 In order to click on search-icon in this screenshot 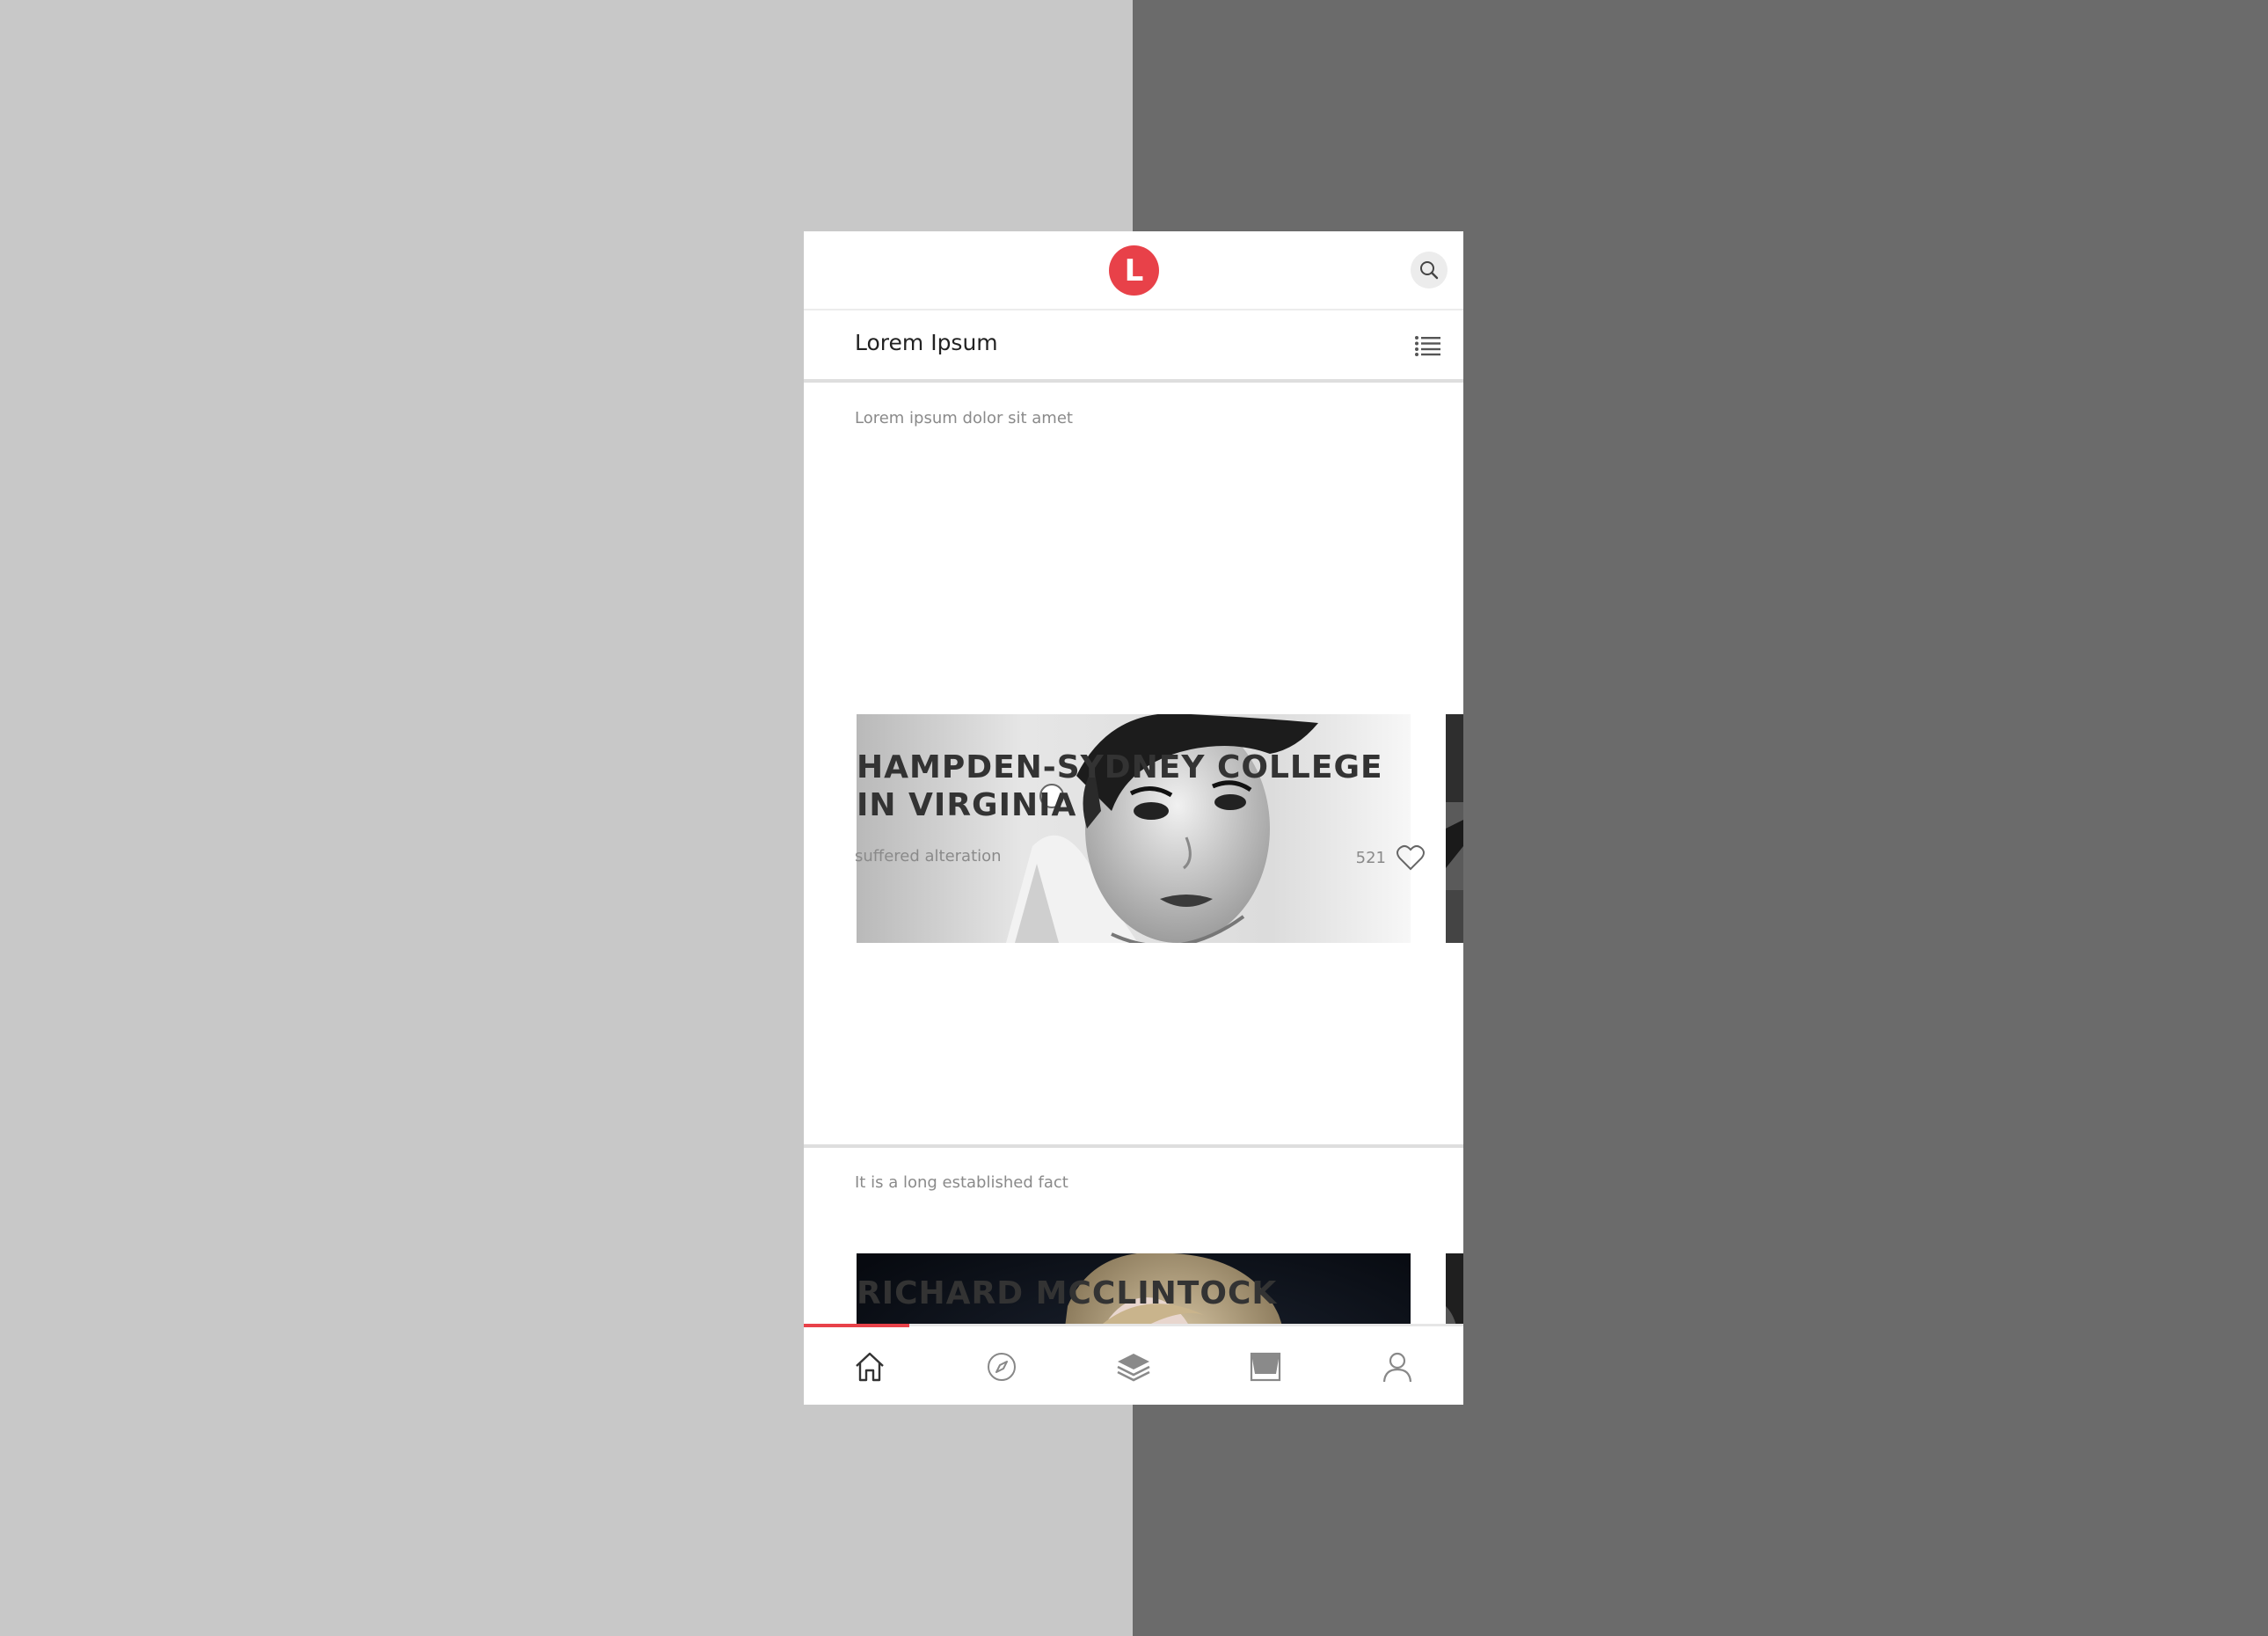, I will do `click(1429, 270)`.